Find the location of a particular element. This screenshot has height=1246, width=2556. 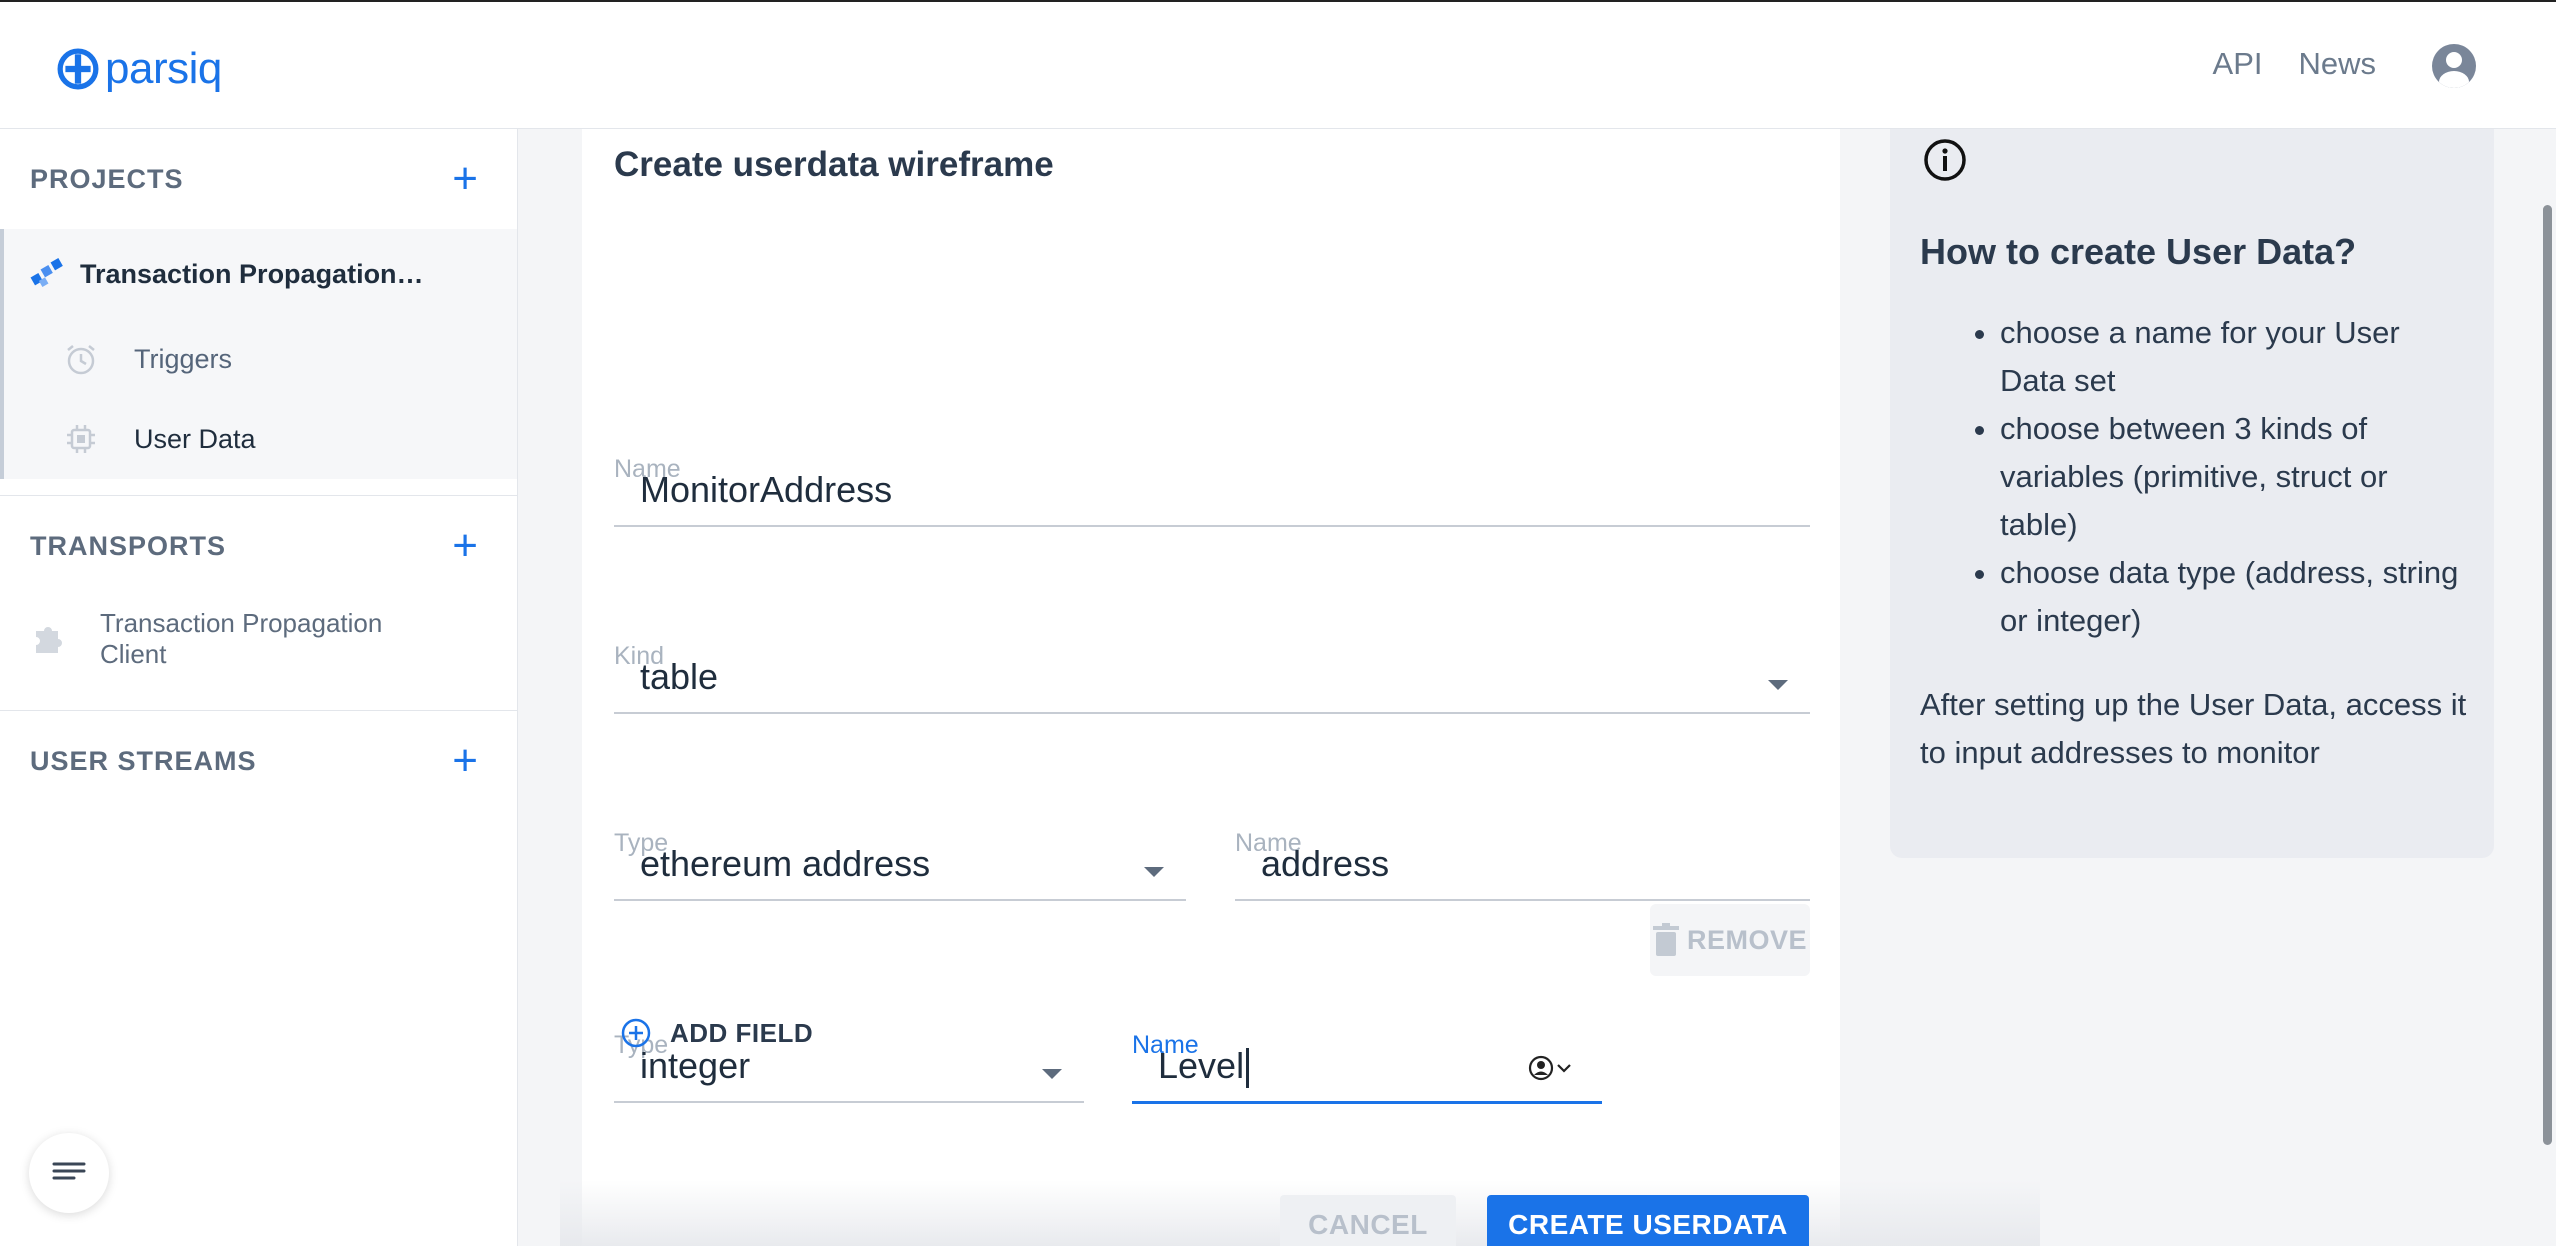

help-title: How to create User Data? is located at coordinates (2138, 251).